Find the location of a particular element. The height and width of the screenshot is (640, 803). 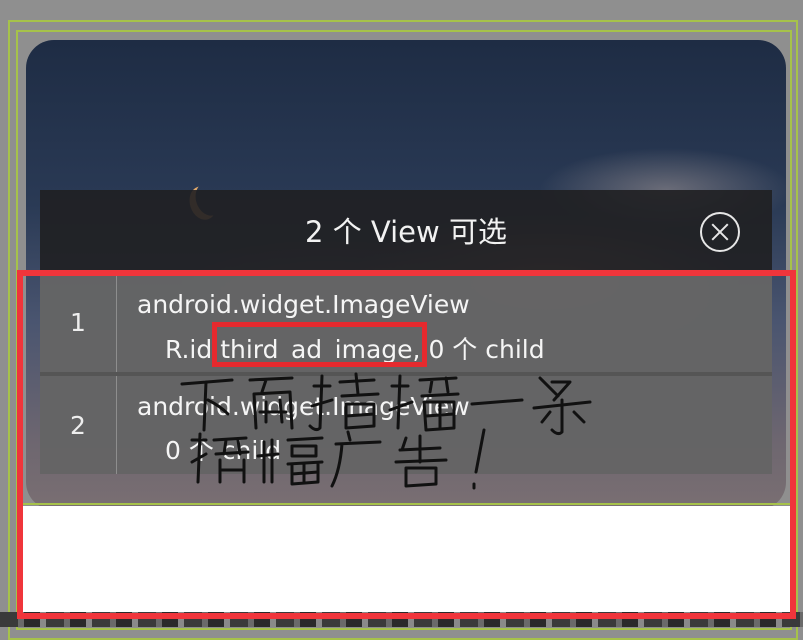

handwritten-annotation is located at coordinates (386, 431).